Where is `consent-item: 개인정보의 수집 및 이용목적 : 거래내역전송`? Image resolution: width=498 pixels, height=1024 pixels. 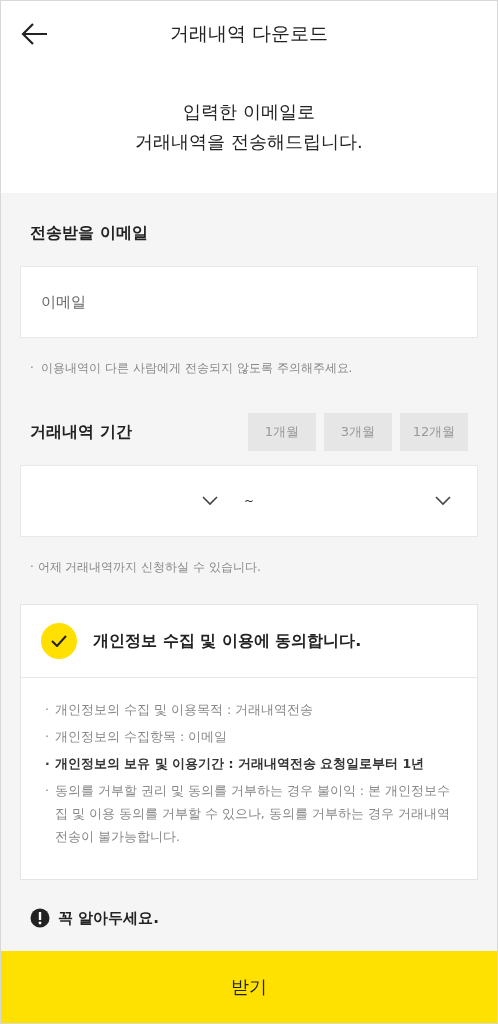 consent-item: 개인정보의 수집 및 이용목적 : 거래내역전송 is located at coordinates (184, 710).